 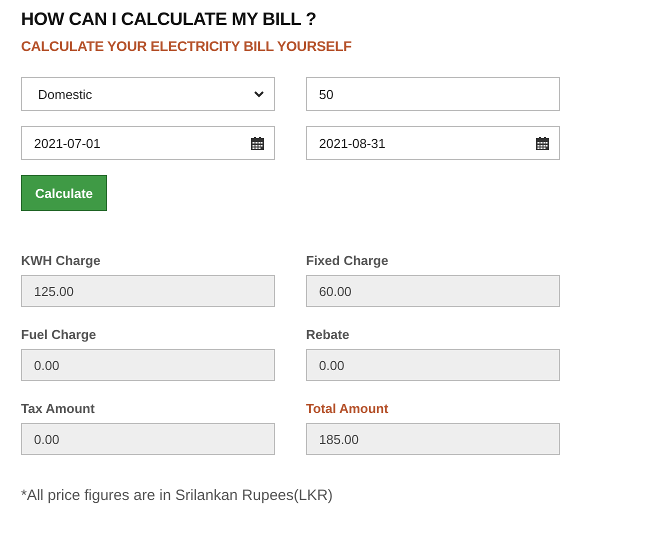 I want to click on date-field: 2021-07-01, so click(x=148, y=143).